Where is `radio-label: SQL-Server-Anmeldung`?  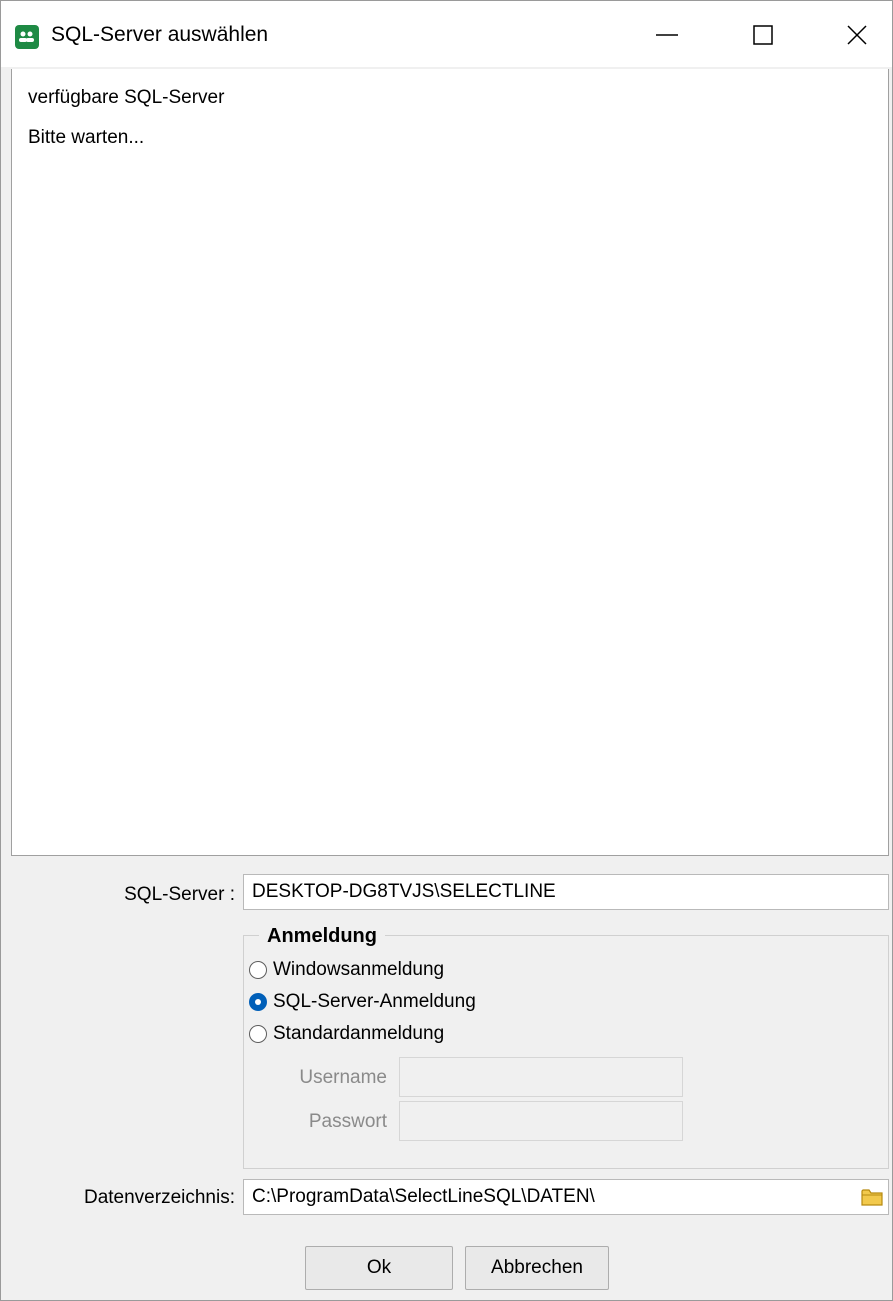 radio-label: SQL-Server-Anmeldung is located at coordinates (374, 1001).